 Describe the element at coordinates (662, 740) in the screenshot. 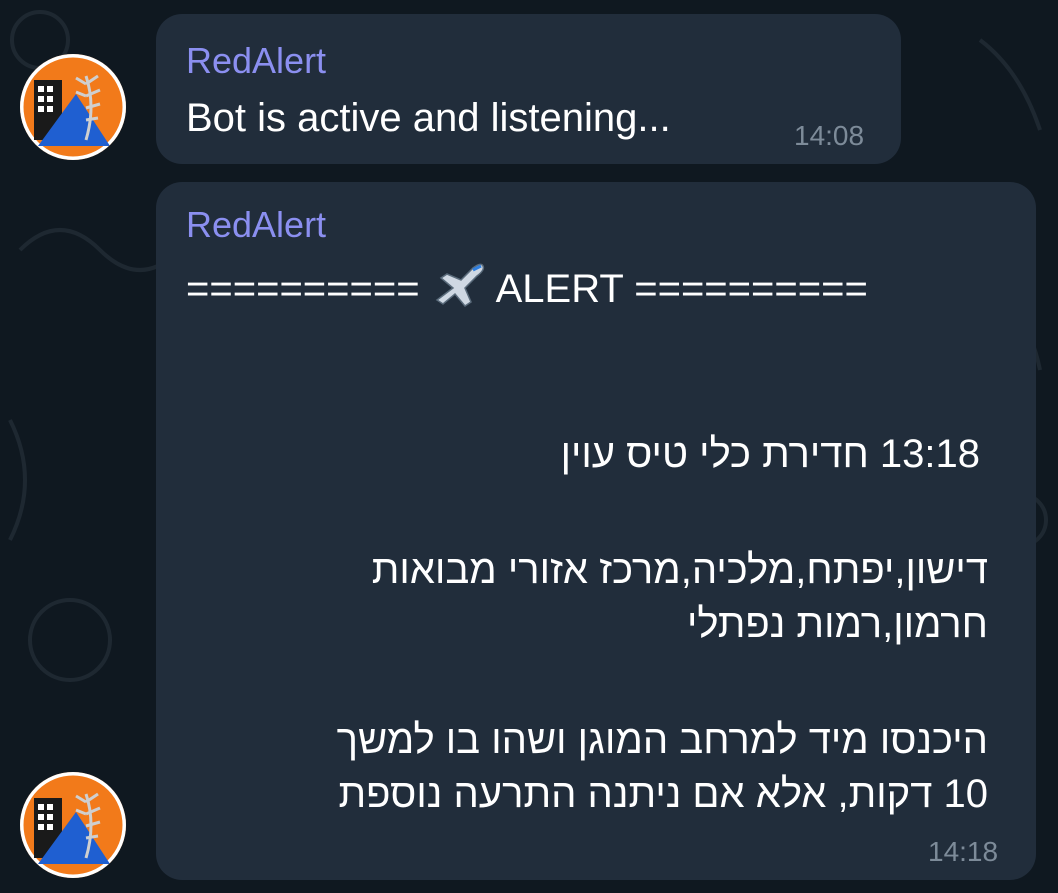

I see `alert-instructions-line-1: היכנסו מיד למרחב המוגן ושהו בו למשך` at that location.